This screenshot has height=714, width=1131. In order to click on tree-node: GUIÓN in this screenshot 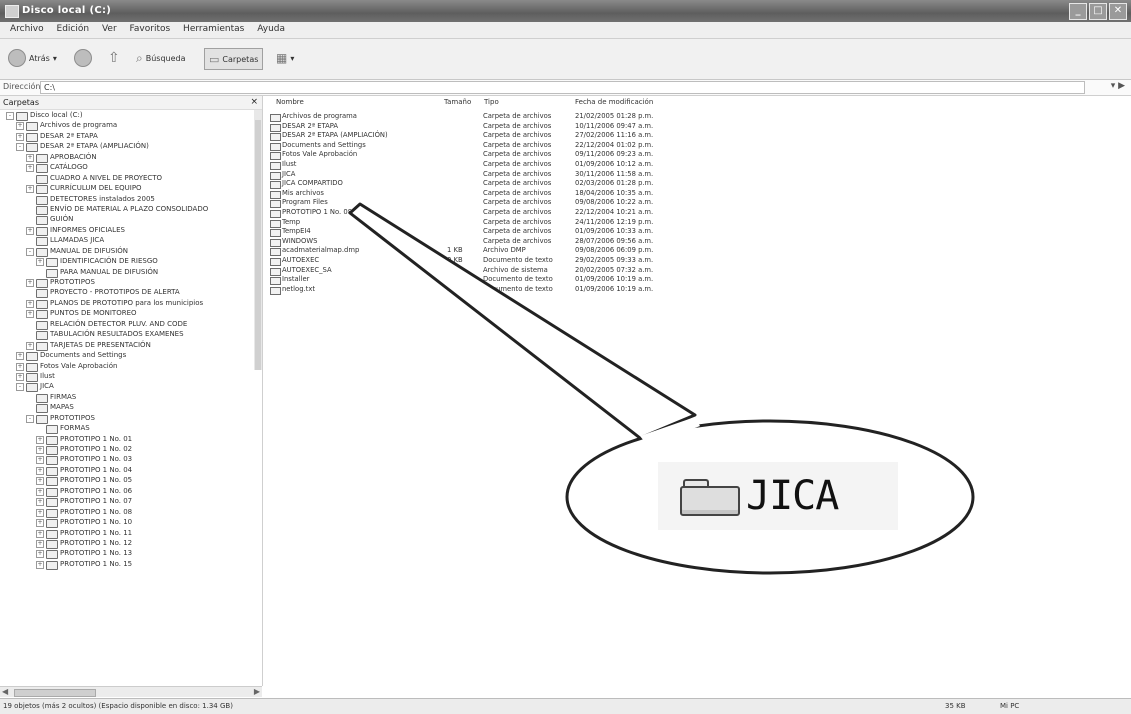, I will do `click(131, 220)`.